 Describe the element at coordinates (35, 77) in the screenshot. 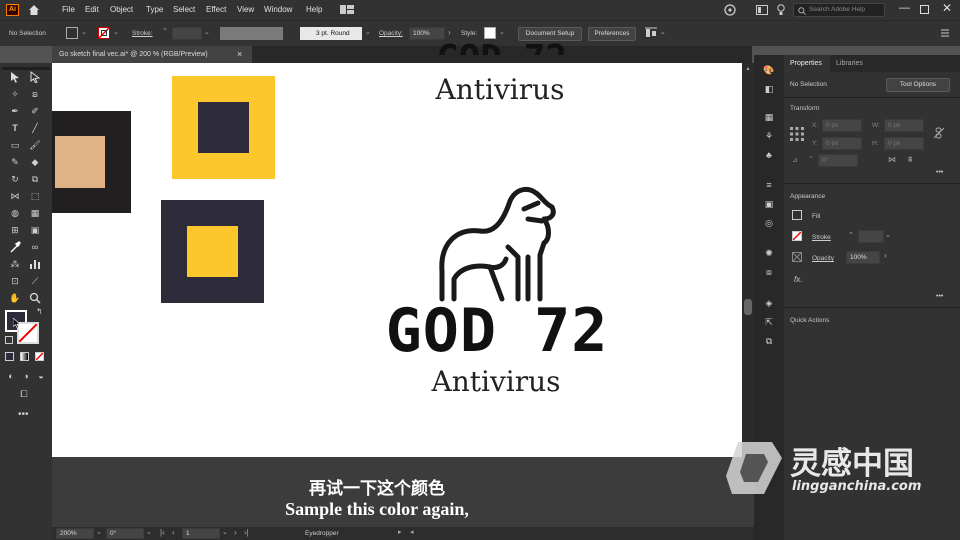

I see `direct-selection-tool-icon` at that location.